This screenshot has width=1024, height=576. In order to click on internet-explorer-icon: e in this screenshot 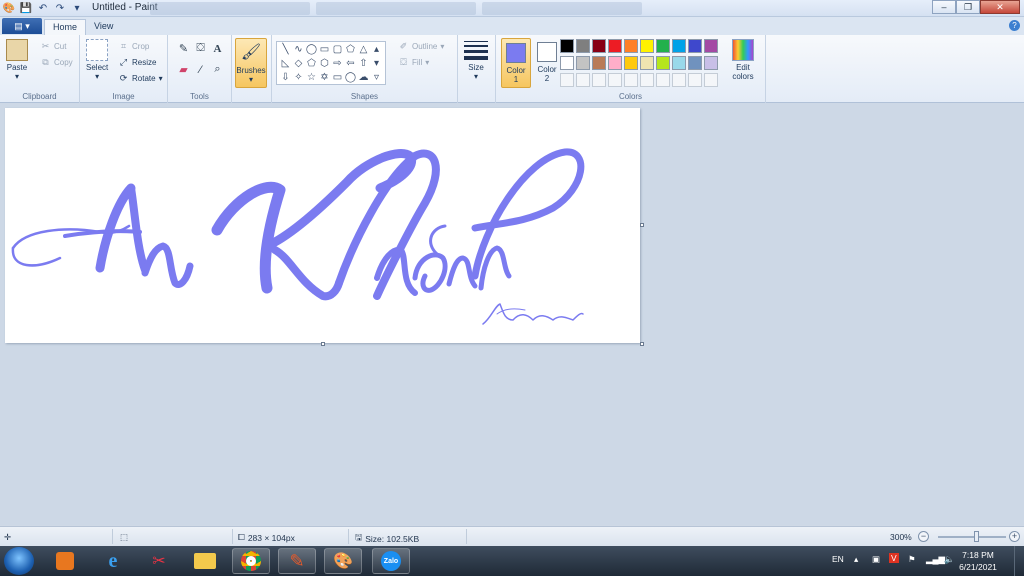, I will do `click(113, 561)`.